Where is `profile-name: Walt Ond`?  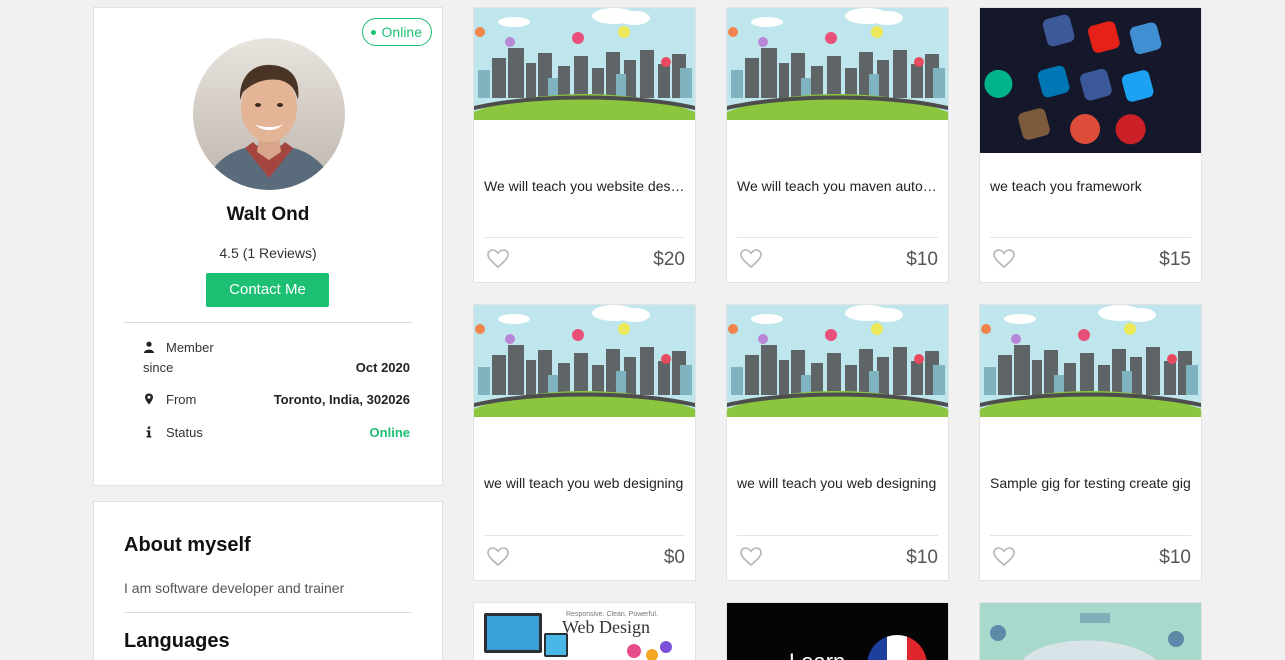 profile-name: Walt Ond is located at coordinates (268, 214).